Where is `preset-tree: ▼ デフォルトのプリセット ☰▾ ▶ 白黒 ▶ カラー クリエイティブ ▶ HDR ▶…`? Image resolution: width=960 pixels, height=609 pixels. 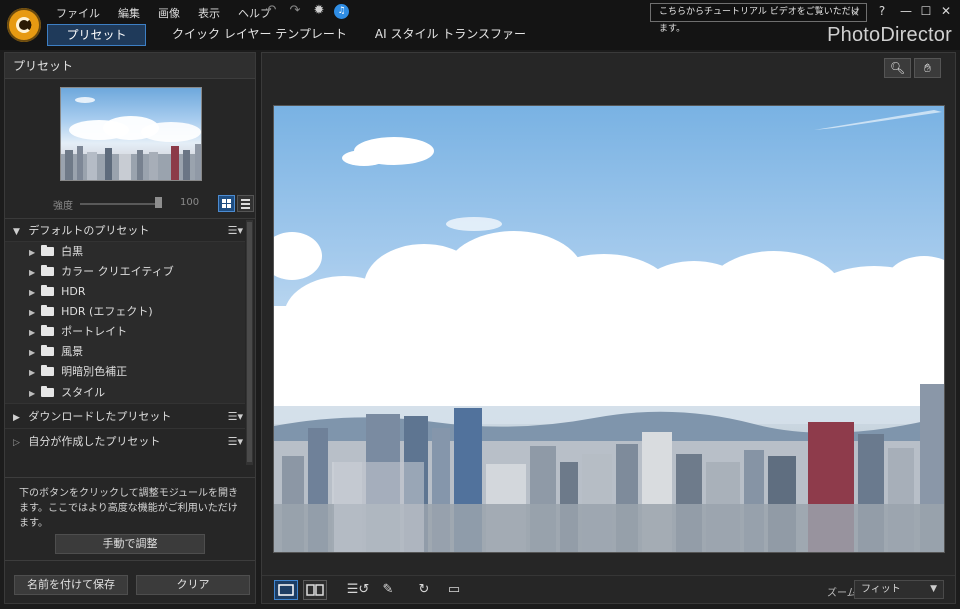
preset-tree: ▼ デフォルトのプリセット ☰▾ ▶ 白黒 ▶ カラー クリエイティブ ▶ HDR ▶… is located at coordinates (125, 337).